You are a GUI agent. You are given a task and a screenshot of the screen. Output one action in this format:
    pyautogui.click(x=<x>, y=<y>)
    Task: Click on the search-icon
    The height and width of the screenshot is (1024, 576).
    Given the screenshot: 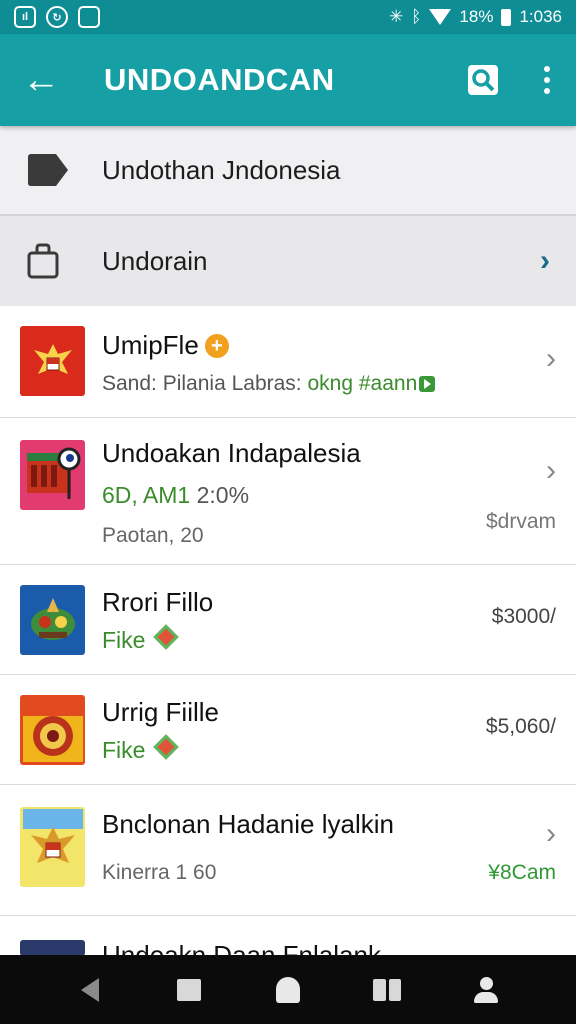 What is the action you would take?
    pyautogui.click(x=483, y=80)
    